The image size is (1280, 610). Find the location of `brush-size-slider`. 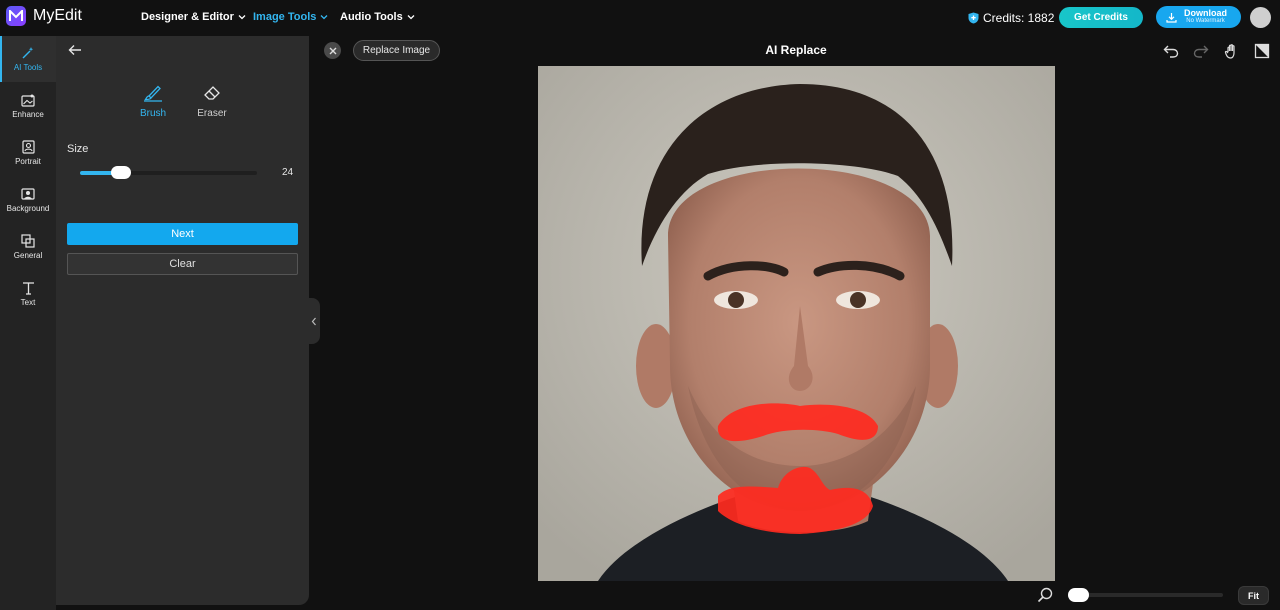

brush-size-slider is located at coordinates (168, 172).